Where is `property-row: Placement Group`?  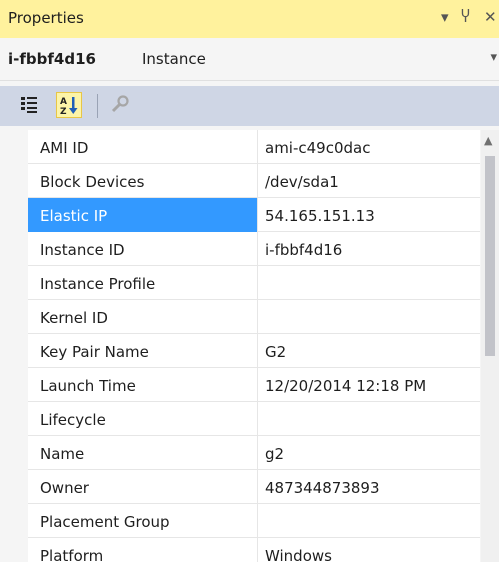 property-row: Placement Group is located at coordinates (240, 521).